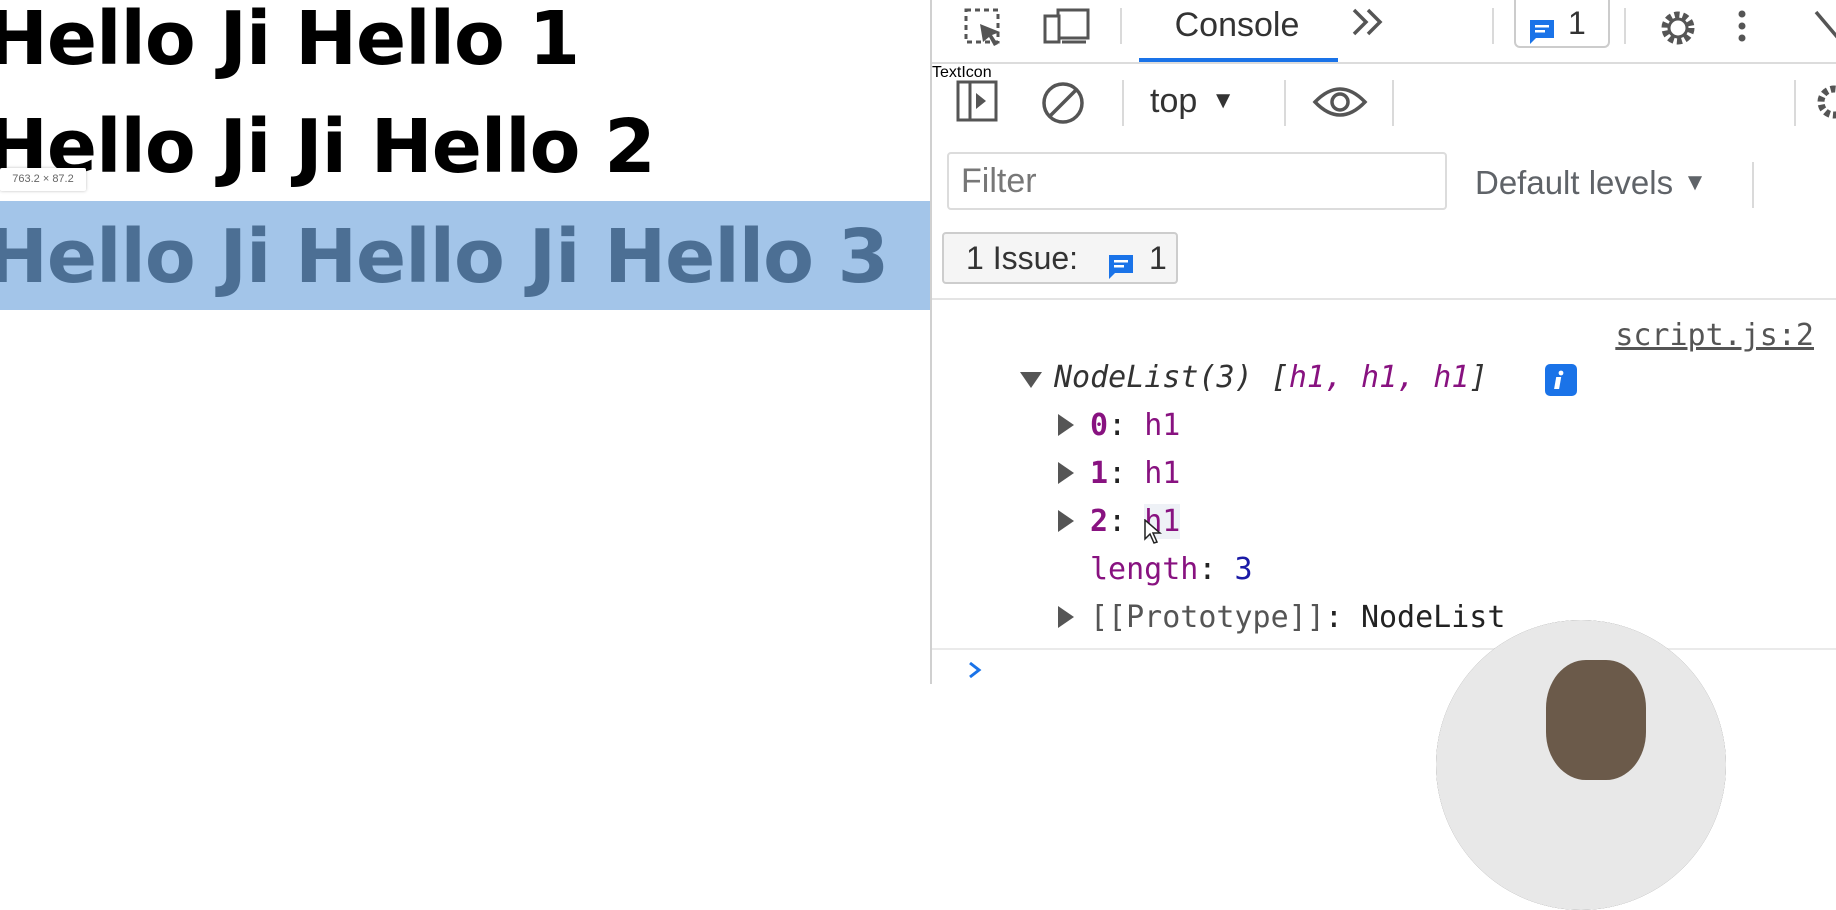 This screenshot has height=910, width=1836. Describe the element at coordinates (1099, 425) in the screenshot. I see `entry-key: 0` at that location.